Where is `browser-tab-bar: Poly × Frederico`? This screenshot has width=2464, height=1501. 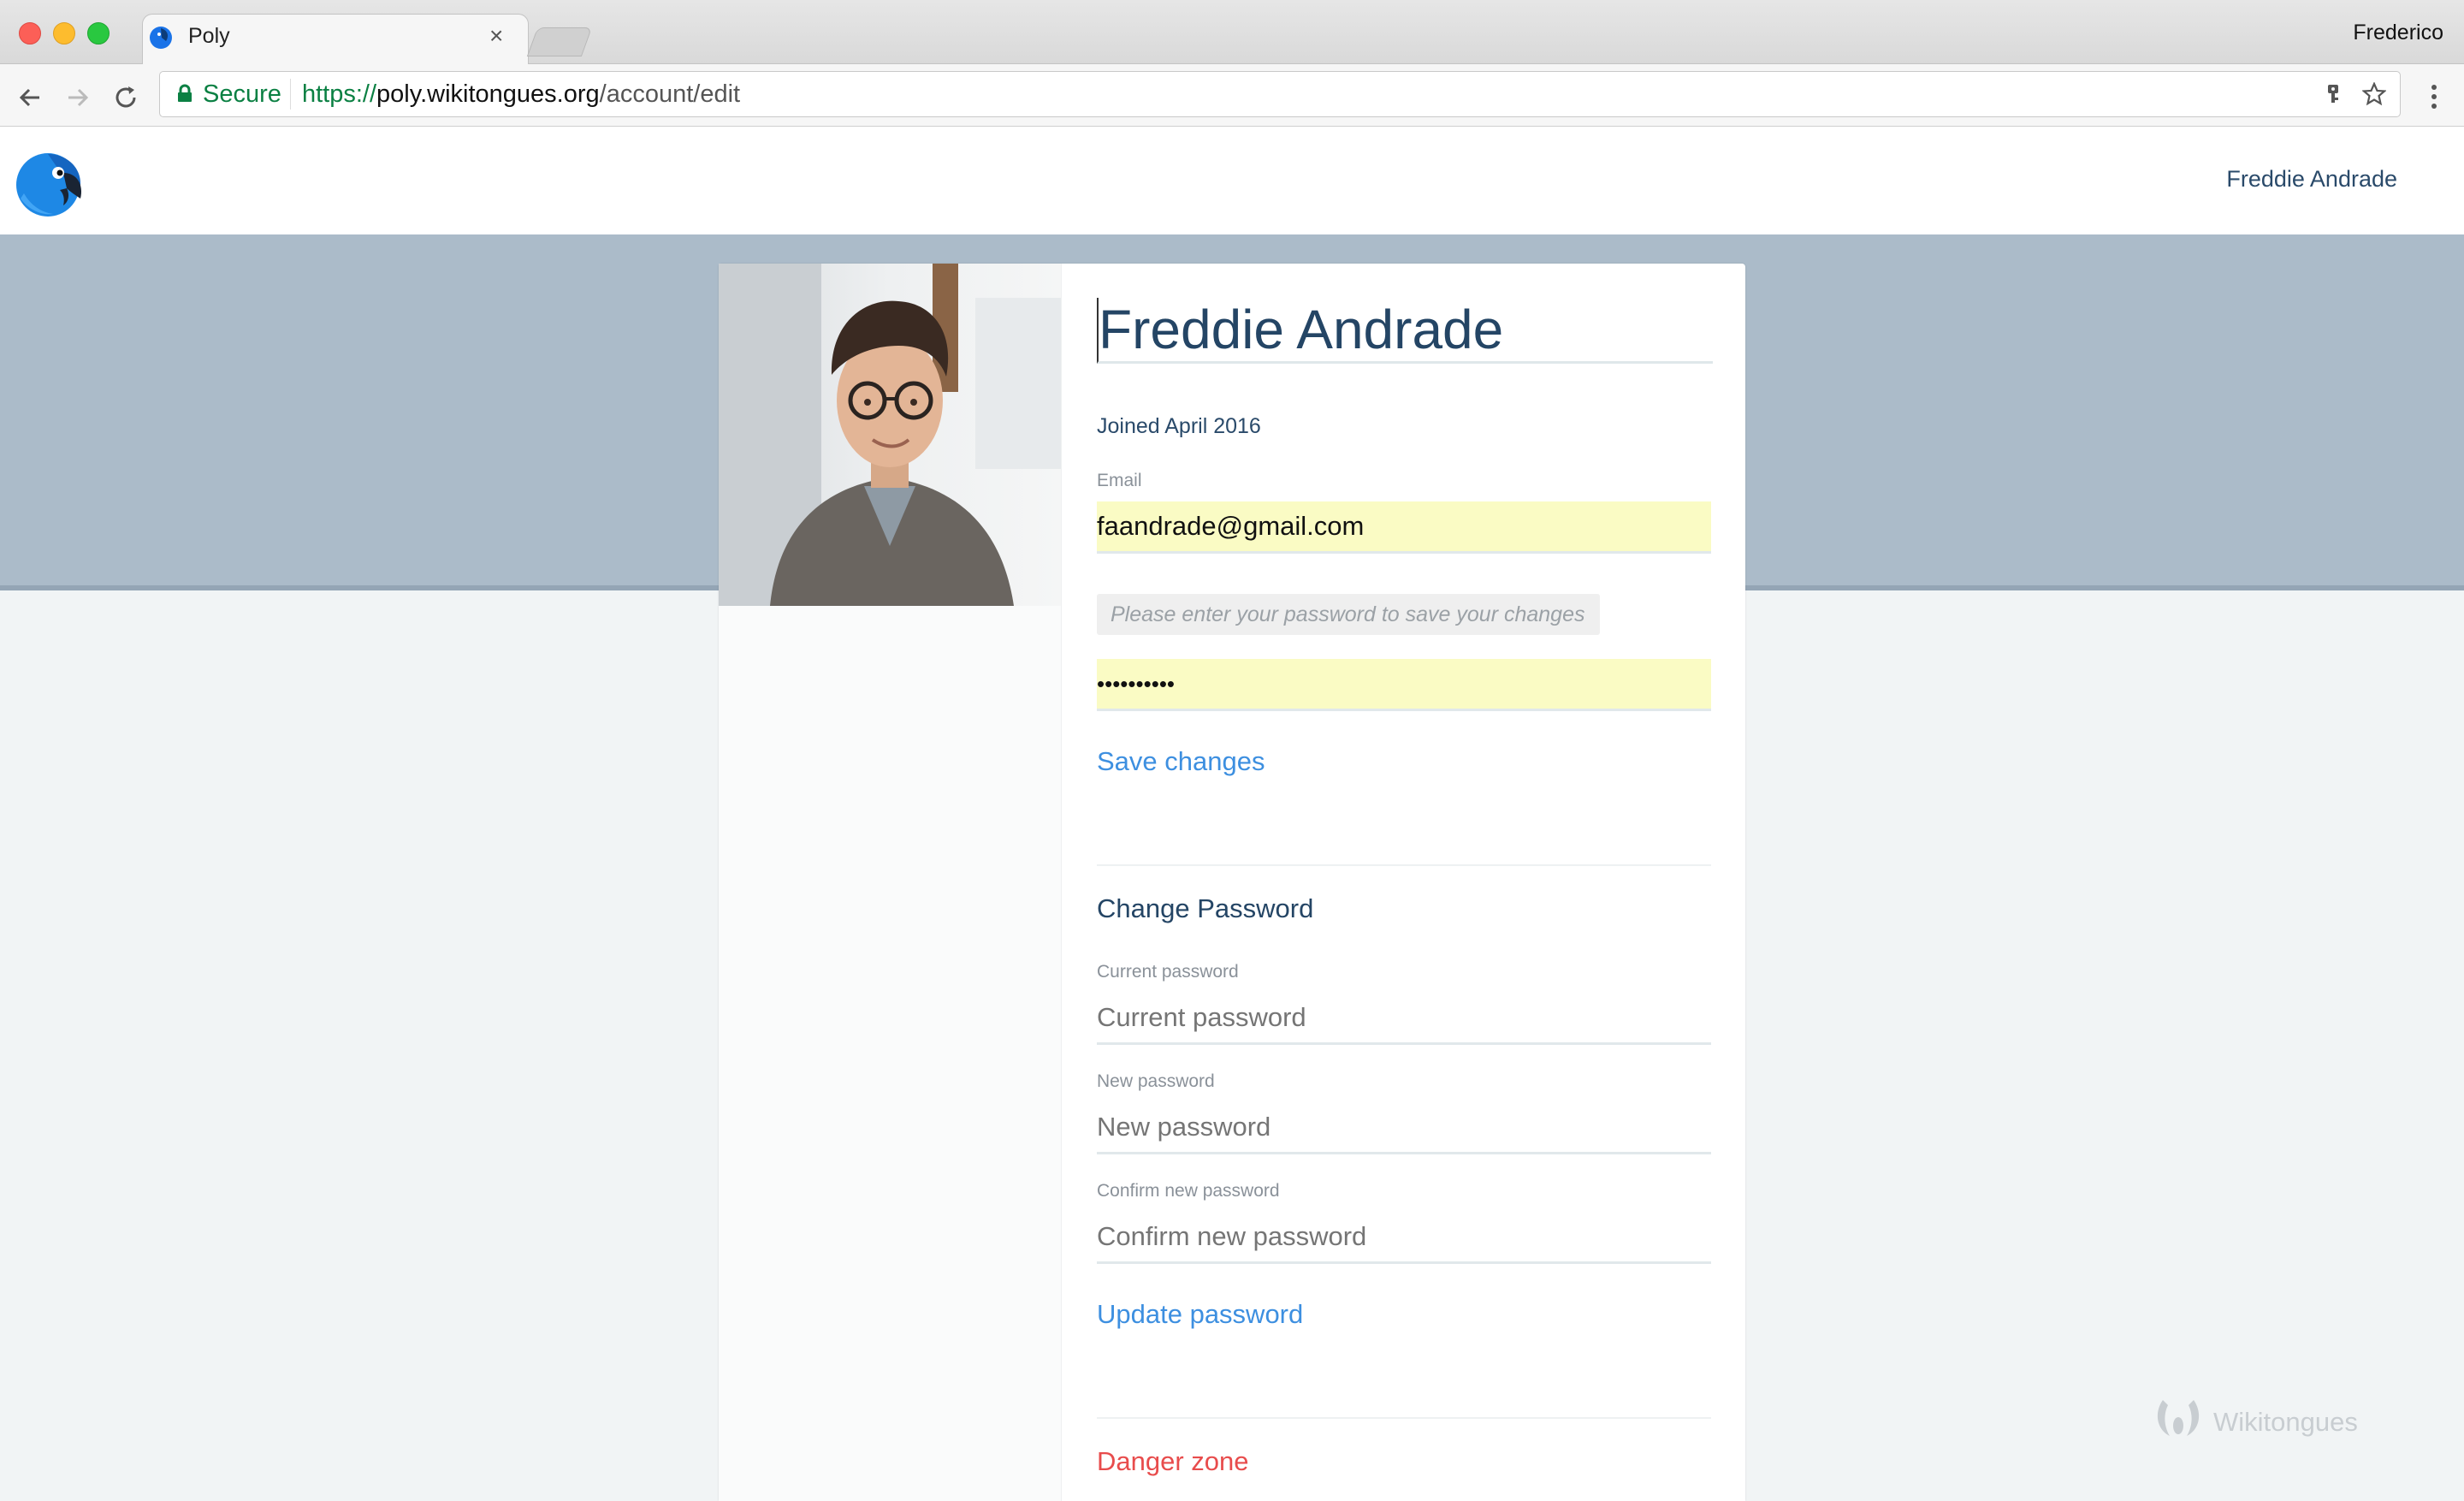 browser-tab-bar: Poly × Frederico is located at coordinates (1232, 32).